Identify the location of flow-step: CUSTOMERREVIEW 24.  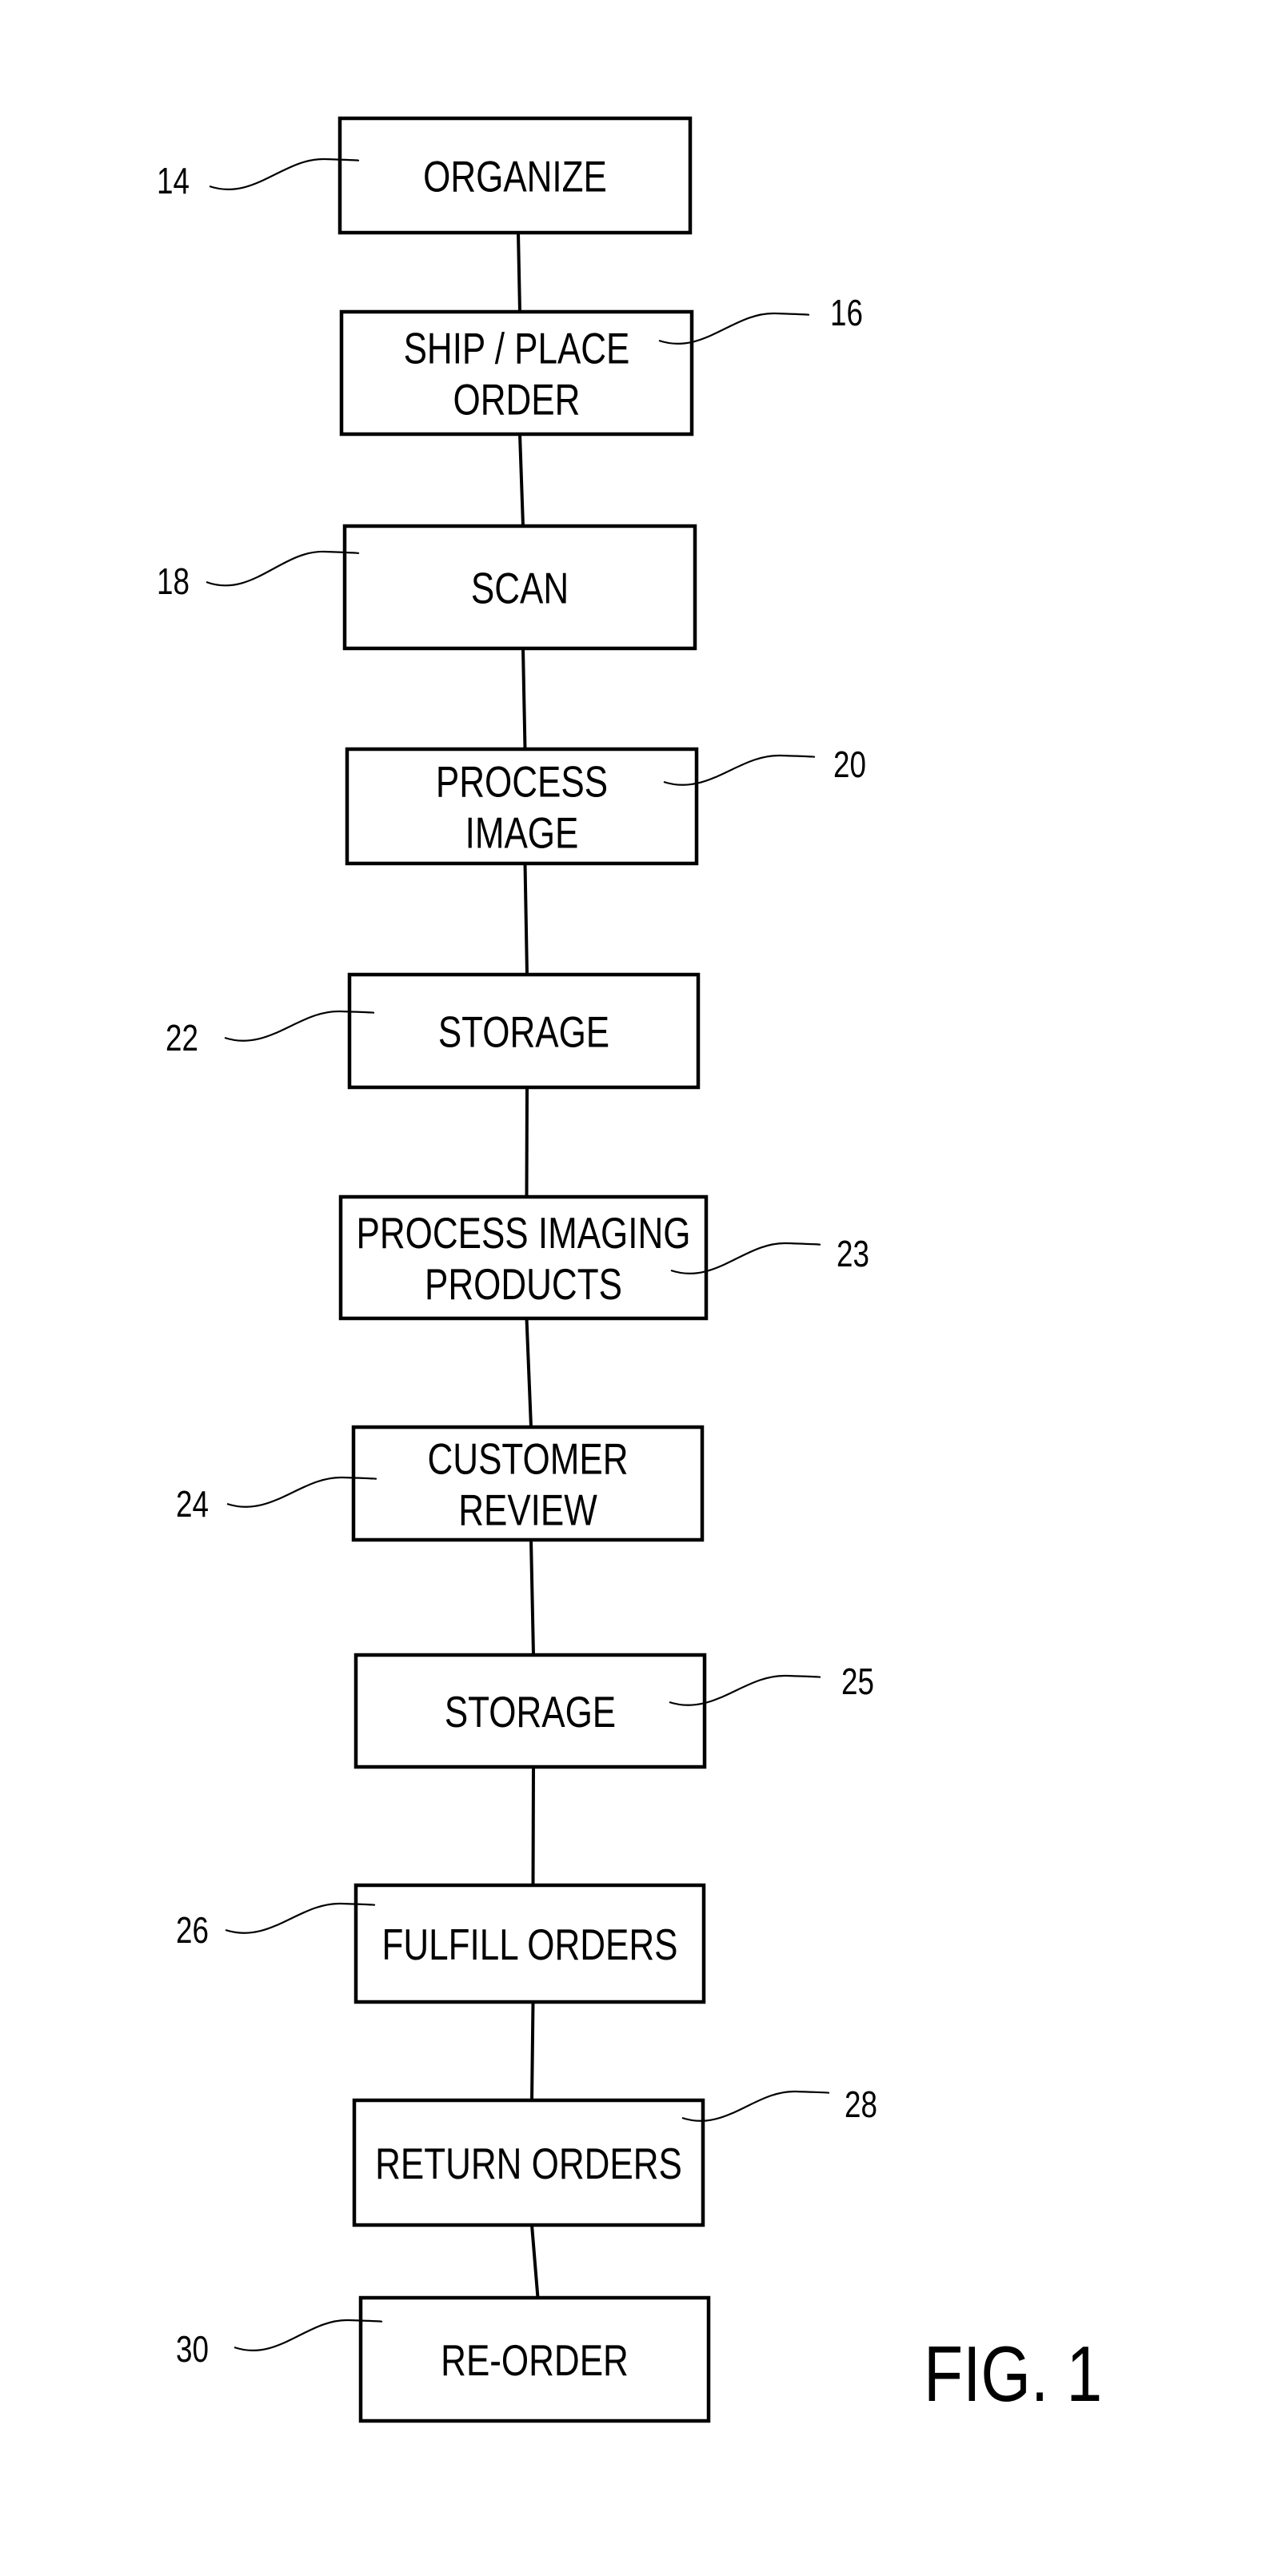
(441, 1484).